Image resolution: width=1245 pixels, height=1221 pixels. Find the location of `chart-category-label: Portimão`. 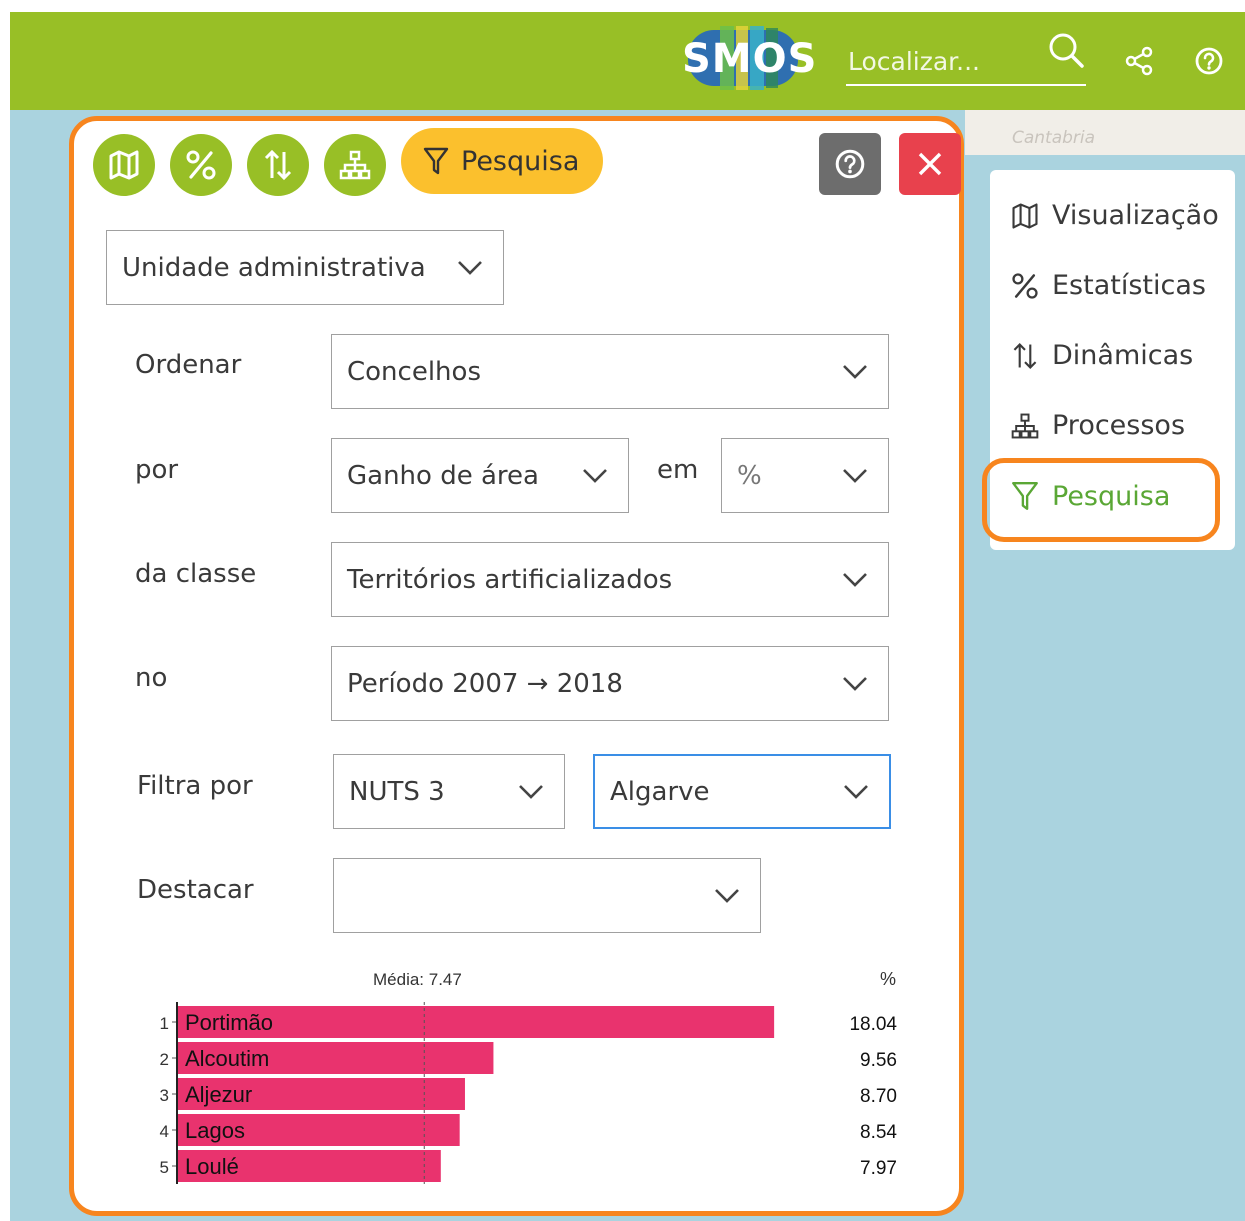

chart-category-label: Portimão is located at coordinates (229, 1022).